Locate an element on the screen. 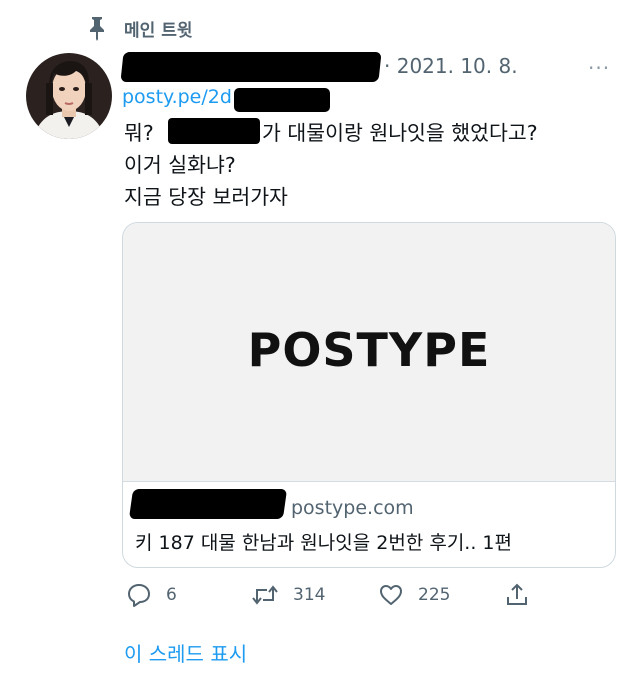 Image resolution: width=640 pixels, height=700 pixels. card-title: 키 187 대물 한남과 원나잇을 2번한 후기.. 1편 is located at coordinates (323, 543).